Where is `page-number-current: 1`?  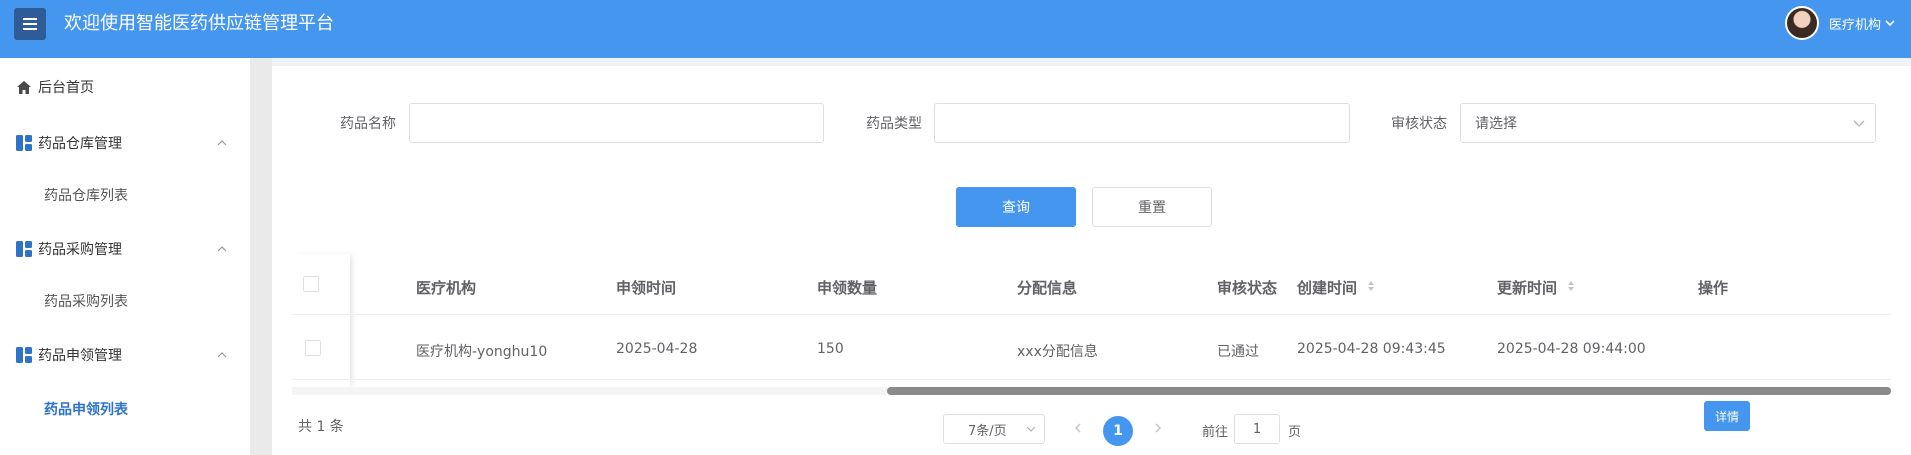 page-number-current: 1 is located at coordinates (1118, 431).